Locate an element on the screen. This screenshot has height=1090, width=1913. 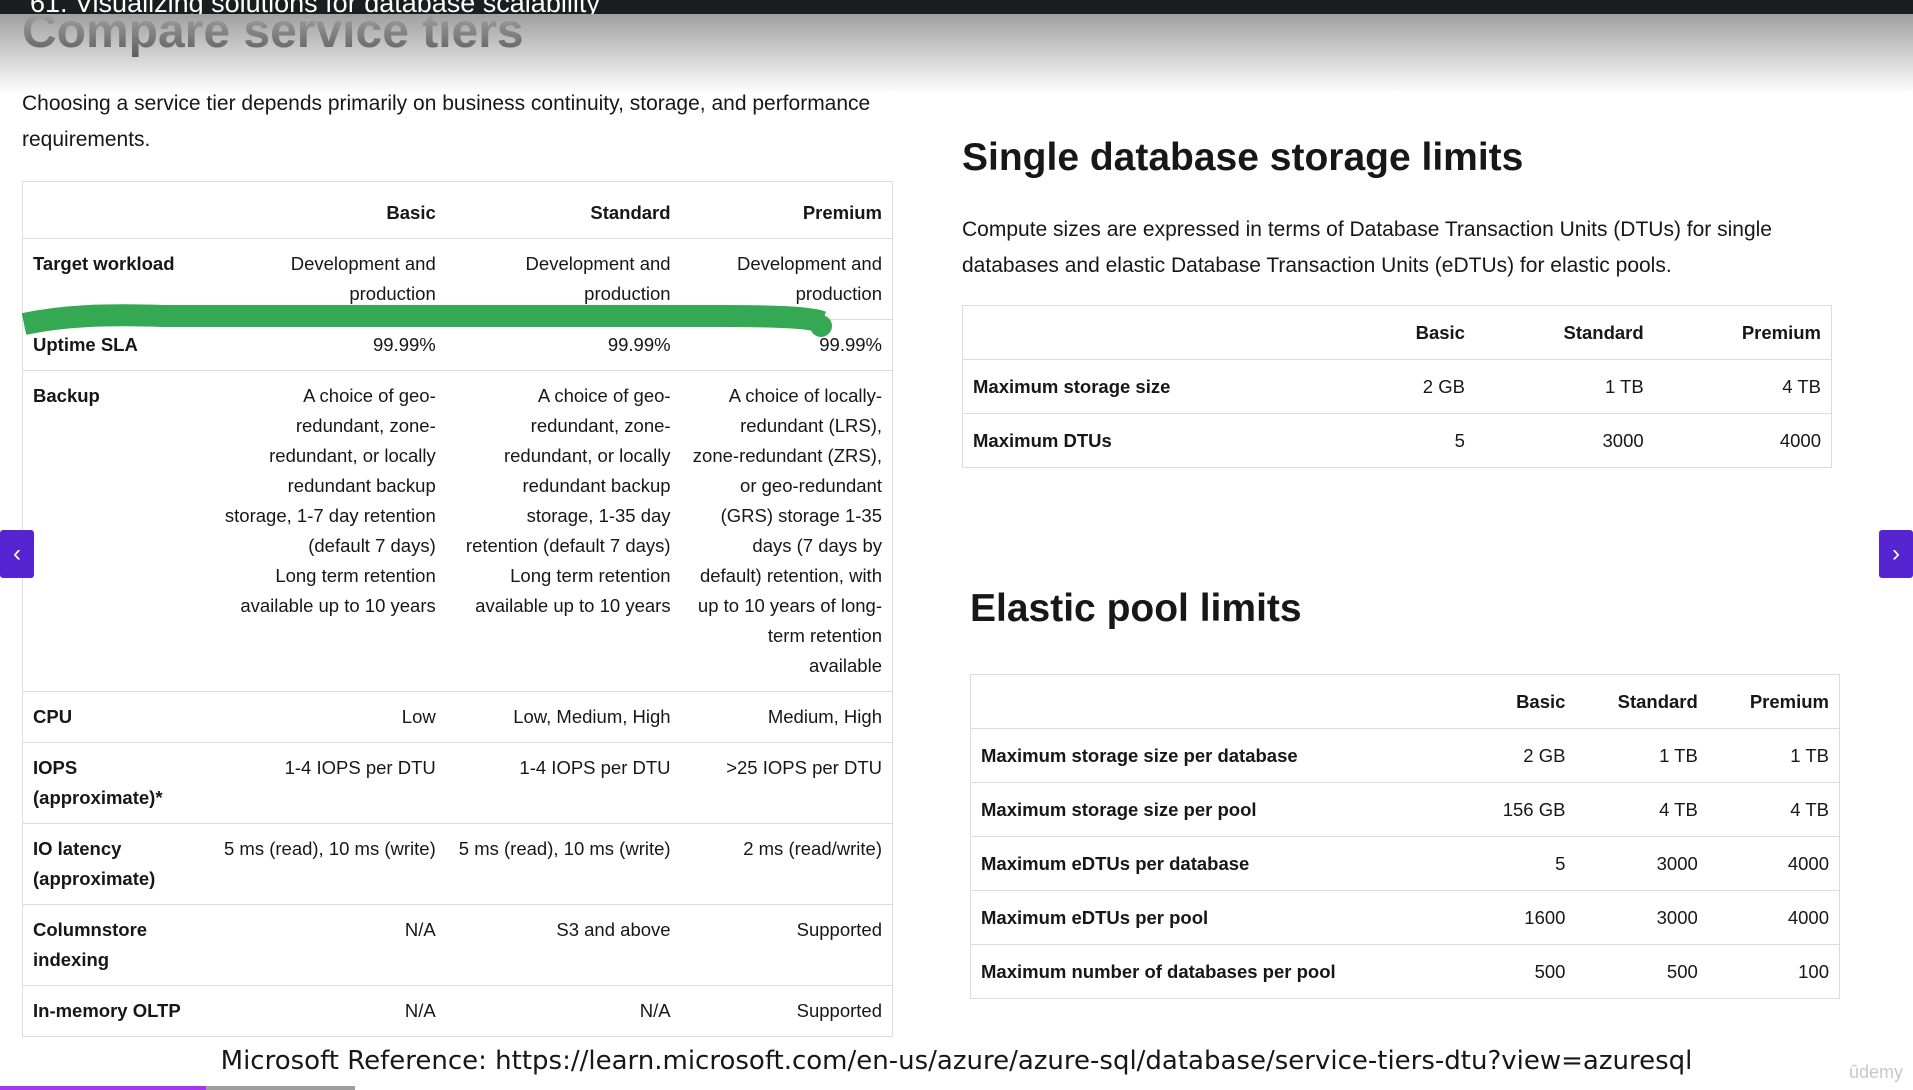
cell-basic: 156 GB is located at coordinates (1521, 809).